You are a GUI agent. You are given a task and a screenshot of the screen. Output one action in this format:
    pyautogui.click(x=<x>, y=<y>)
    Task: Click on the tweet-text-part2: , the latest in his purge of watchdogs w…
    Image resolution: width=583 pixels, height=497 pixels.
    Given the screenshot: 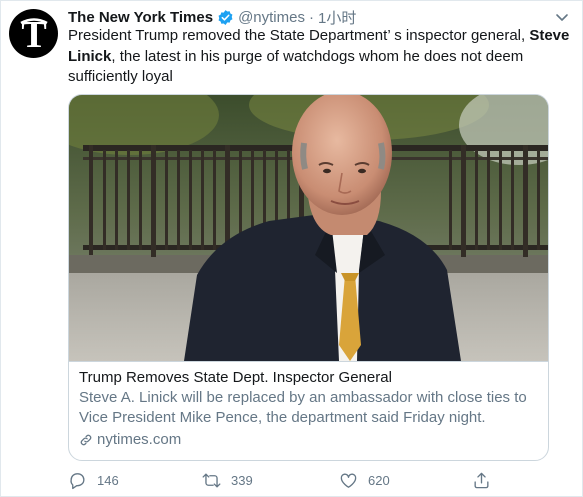 What is the action you would take?
    pyautogui.click(x=296, y=66)
    